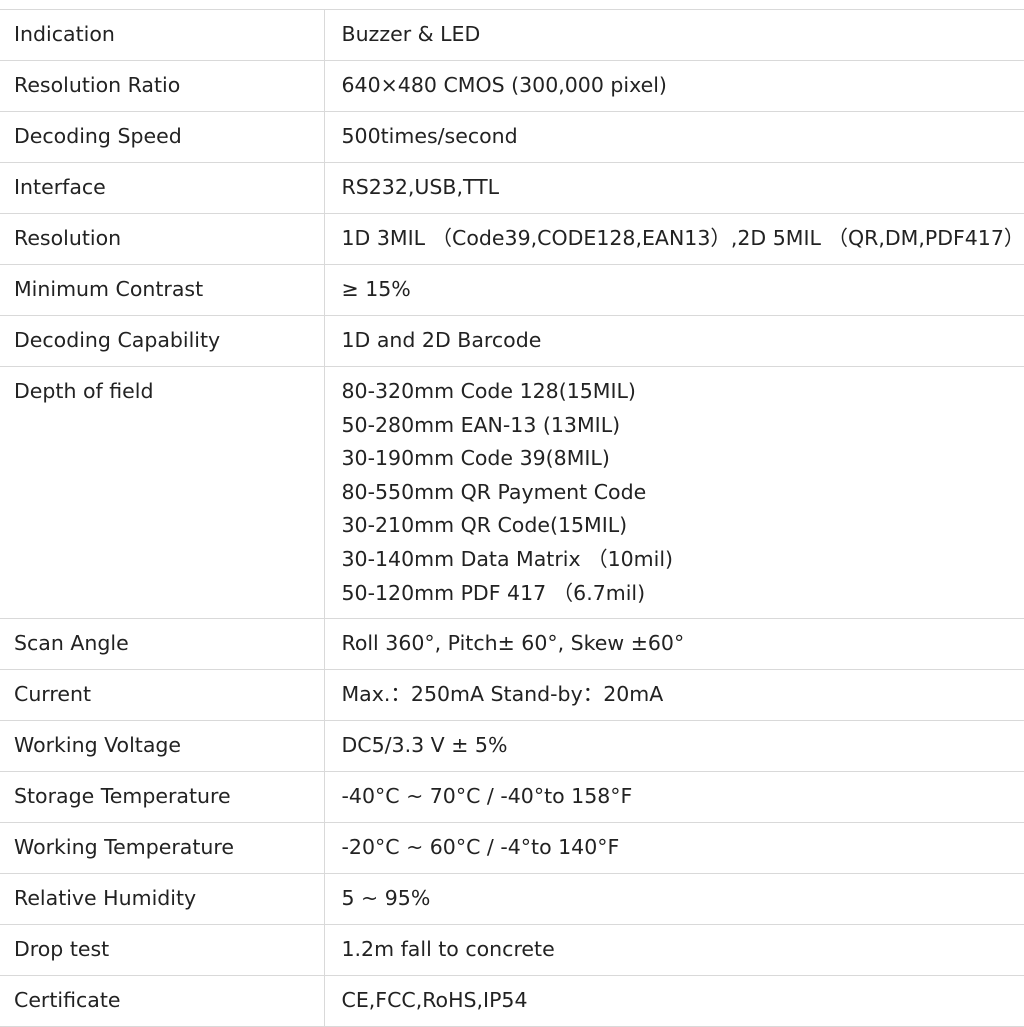  I want to click on table-row-drop-test: Drop test 1.2m fall to concrete, so click(512, 950).